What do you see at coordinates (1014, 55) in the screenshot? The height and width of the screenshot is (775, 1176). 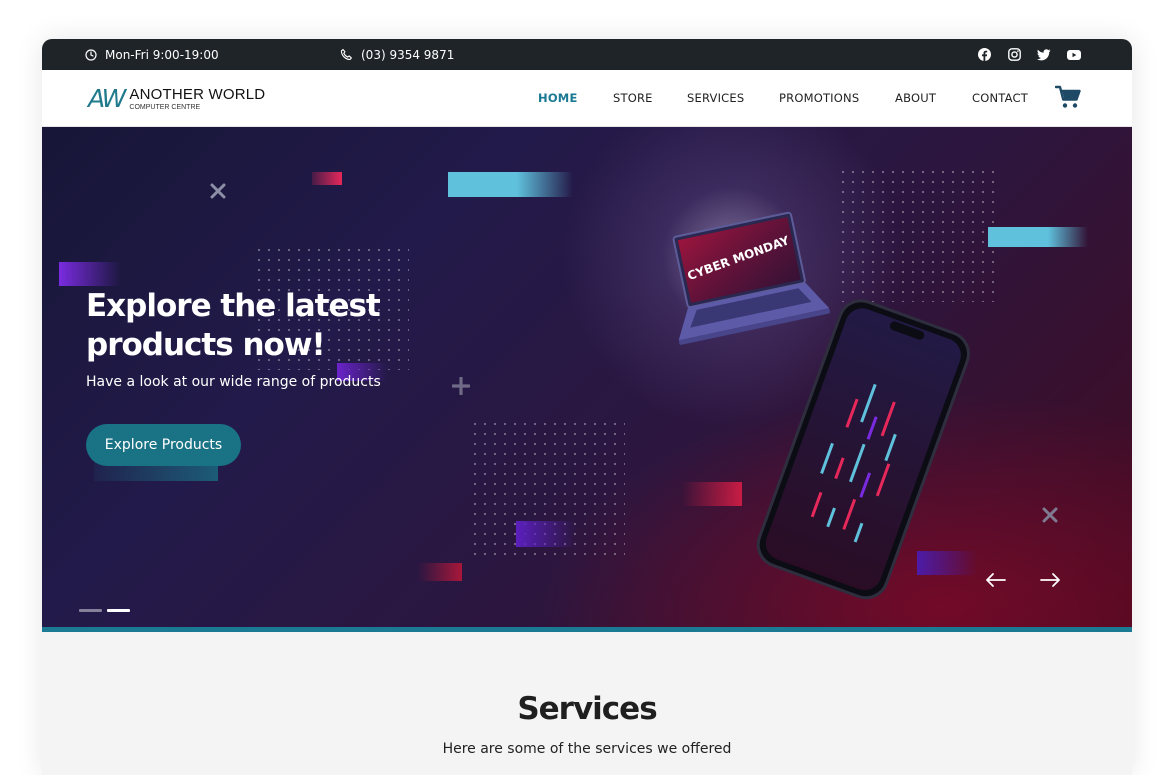 I see `instagram-icon` at bounding box center [1014, 55].